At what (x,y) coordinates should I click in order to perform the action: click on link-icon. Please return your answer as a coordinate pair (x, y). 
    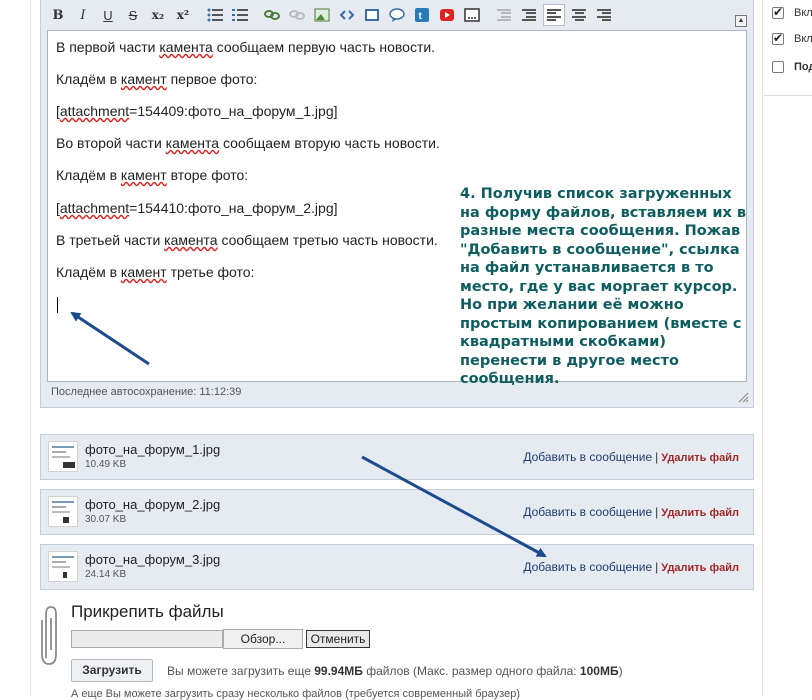
    Looking at the image, I should click on (272, 15).